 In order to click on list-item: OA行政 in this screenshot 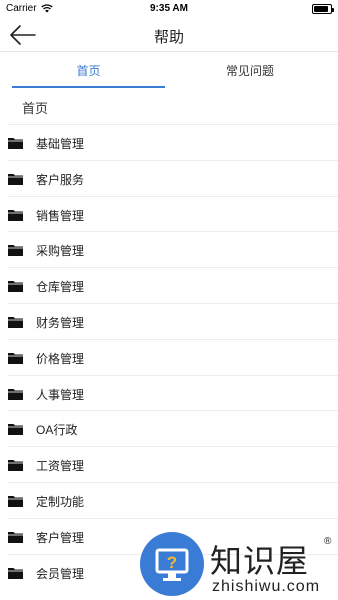, I will do `click(173, 428)`.